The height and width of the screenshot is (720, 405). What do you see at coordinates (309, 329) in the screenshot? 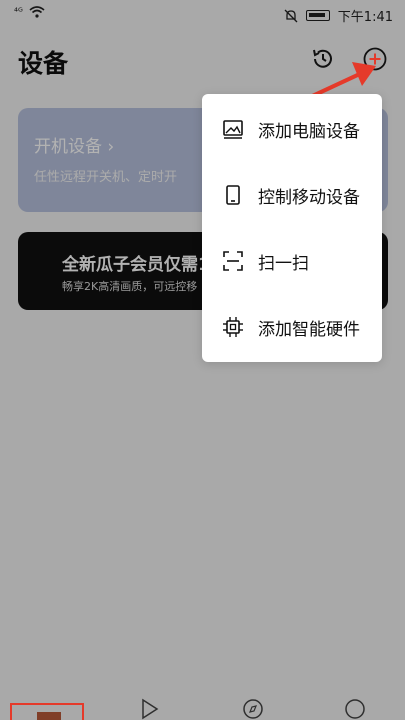
I see `menu-item-label: 添加智能硬件` at bounding box center [309, 329].